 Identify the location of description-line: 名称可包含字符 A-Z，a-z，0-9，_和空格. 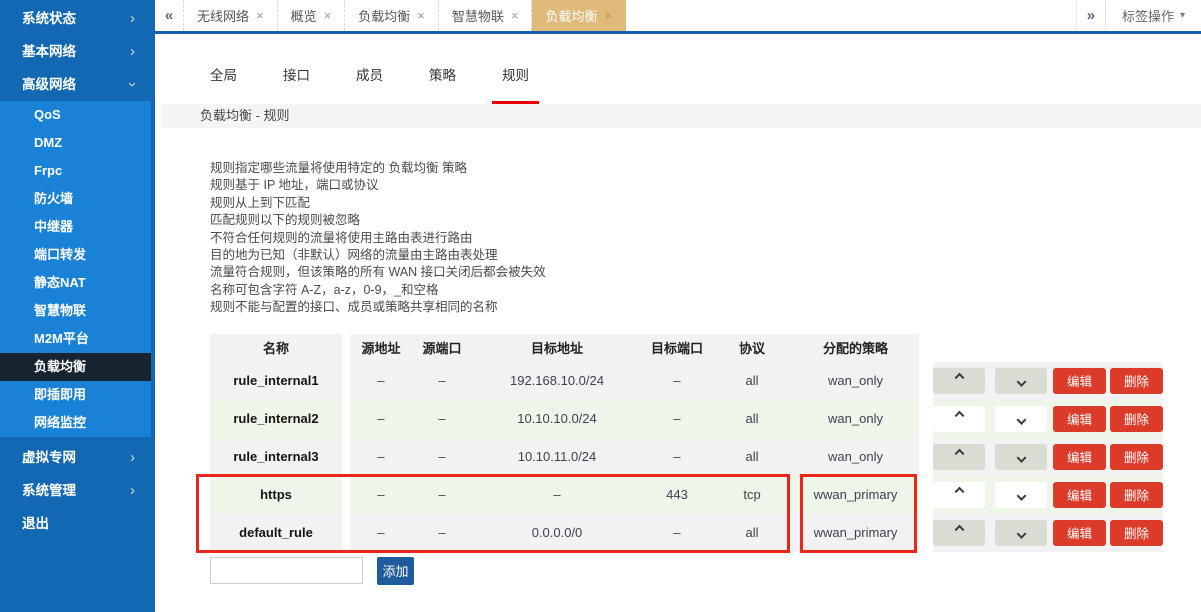
(324, 289).